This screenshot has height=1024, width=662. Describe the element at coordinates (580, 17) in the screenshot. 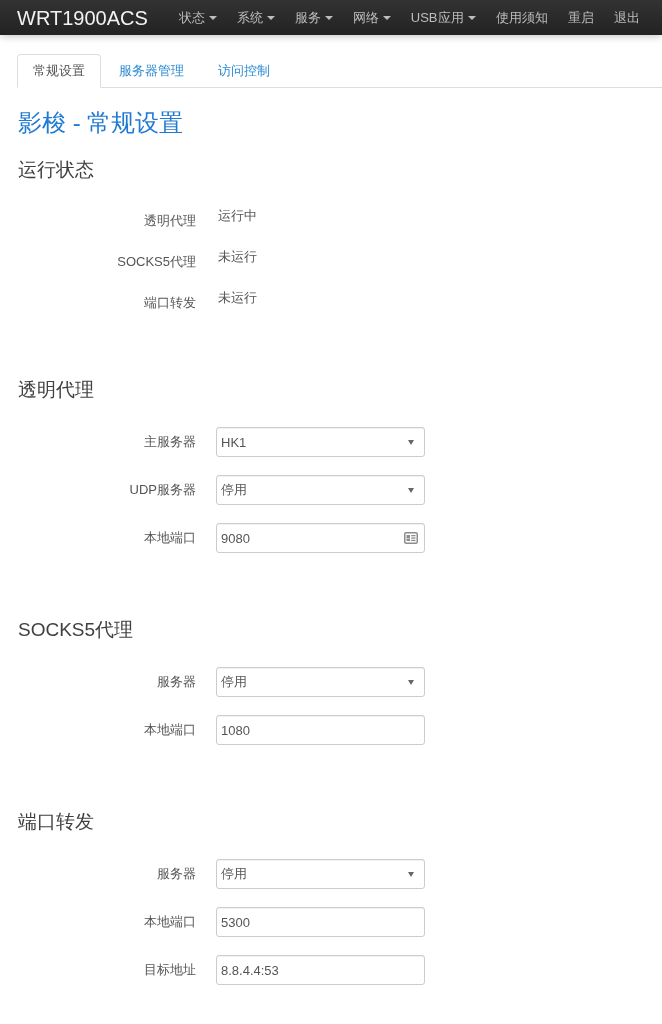

I see `nav-menu-item: 重启` at that location.